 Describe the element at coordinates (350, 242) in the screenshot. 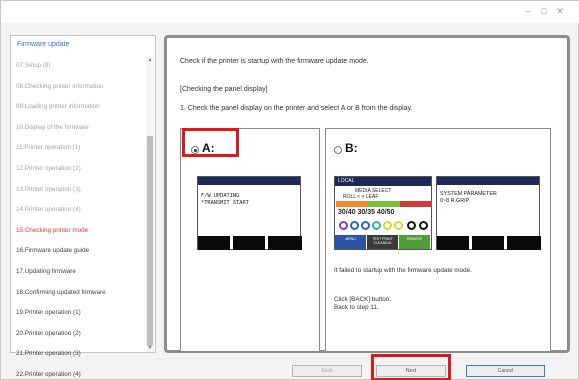

I see `softkey-menu: MENU` at that location.